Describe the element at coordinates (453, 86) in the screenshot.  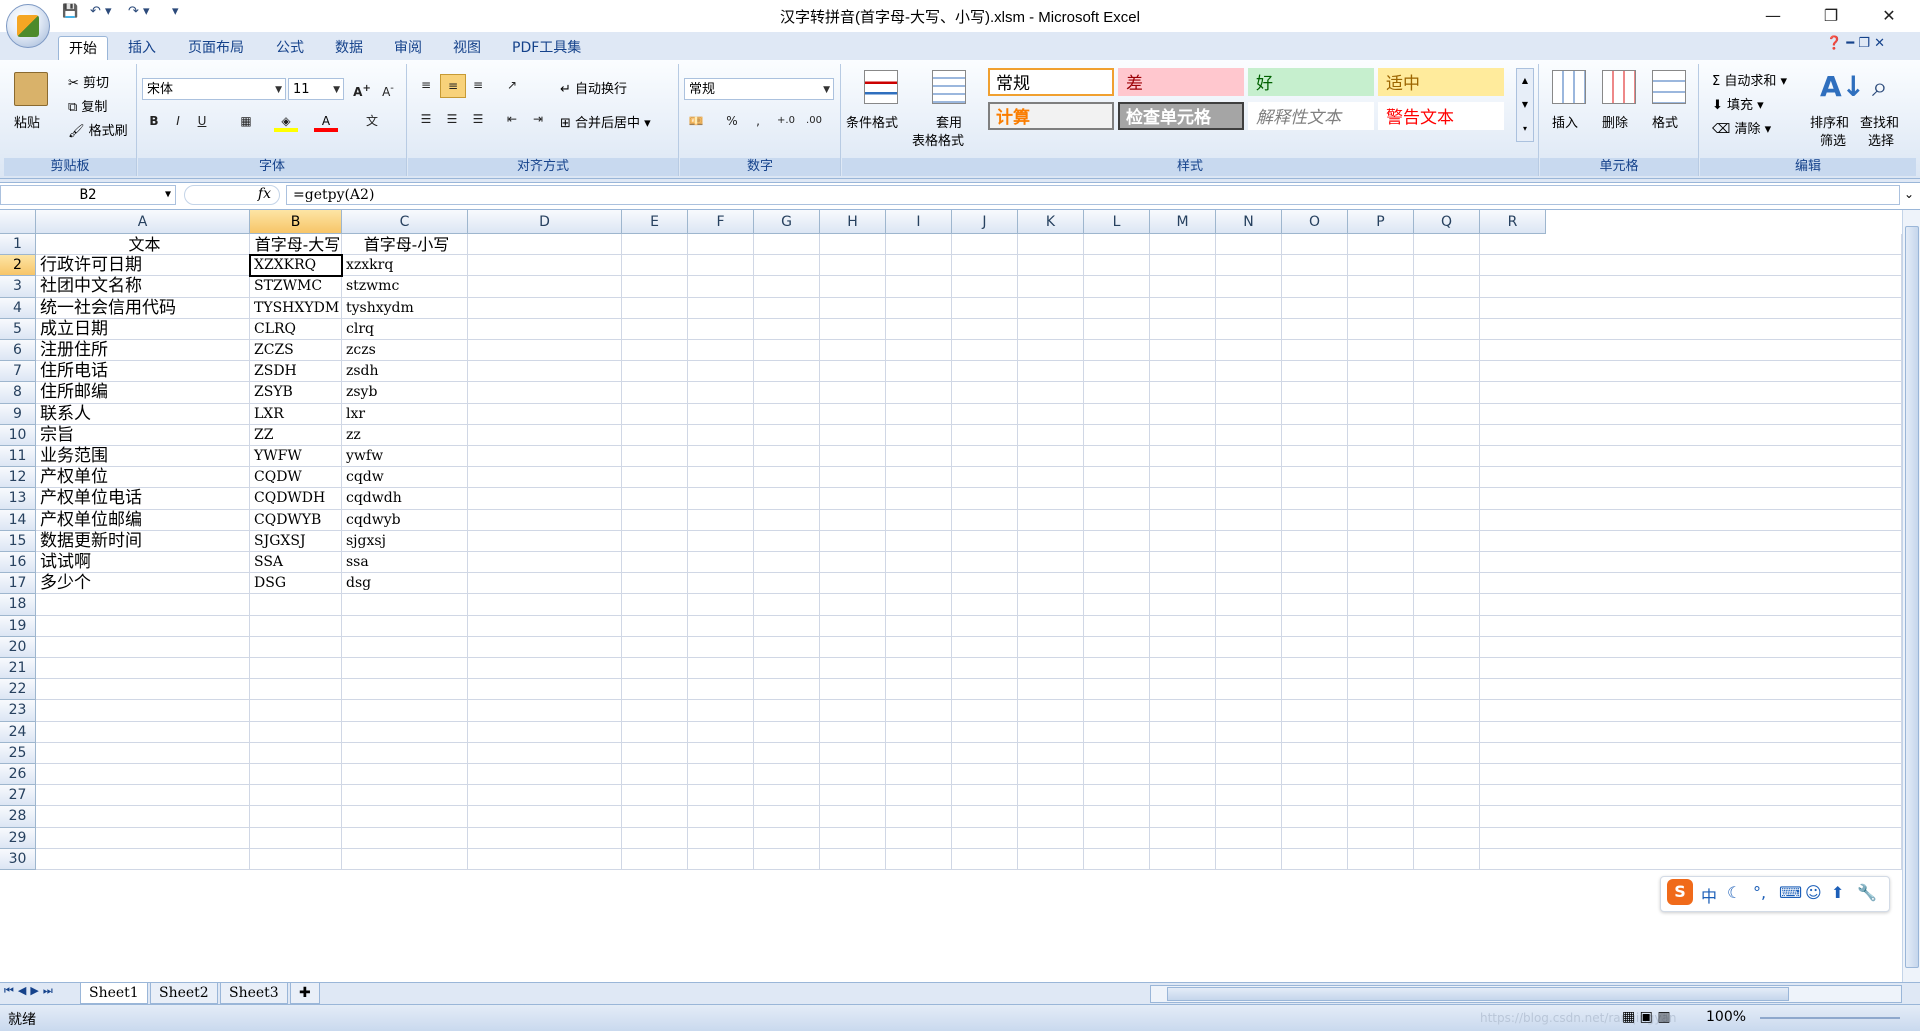
I see `align-middle-icon: ≡` at that location.